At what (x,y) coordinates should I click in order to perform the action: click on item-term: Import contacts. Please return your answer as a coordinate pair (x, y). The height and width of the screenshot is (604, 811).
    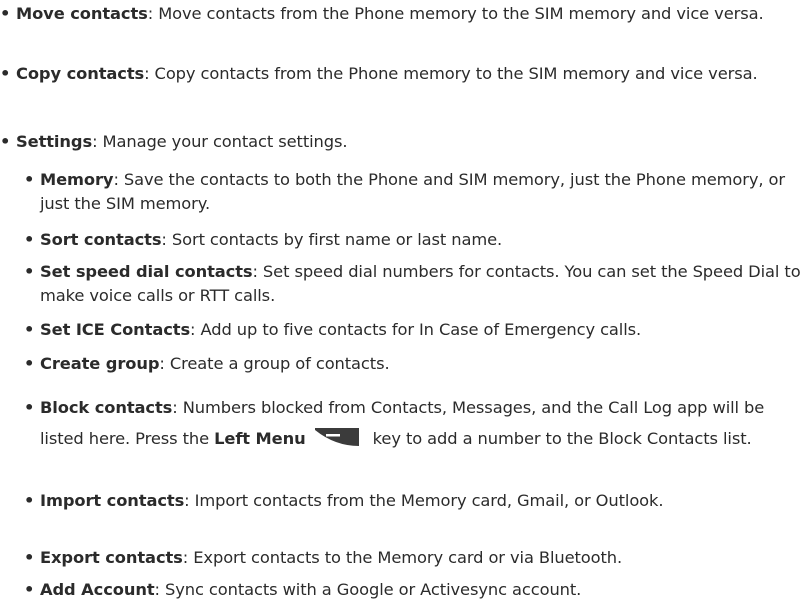
    Looking at the image, I should click on (112, 500).